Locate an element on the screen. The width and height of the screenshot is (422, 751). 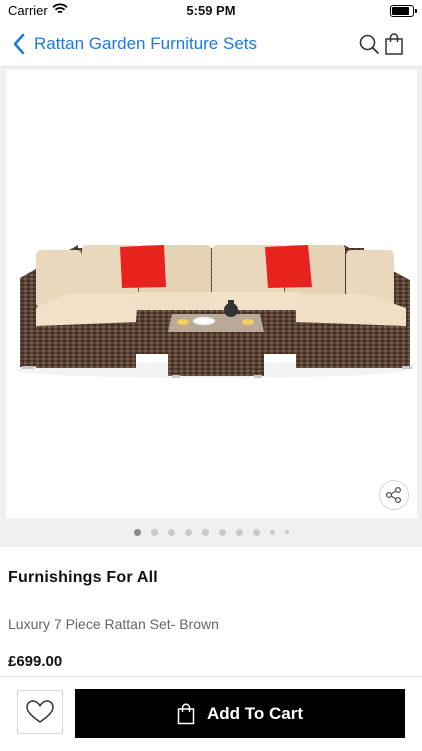
status-bar: Carrier 5:59 PM is located at coordinates (211, 11).